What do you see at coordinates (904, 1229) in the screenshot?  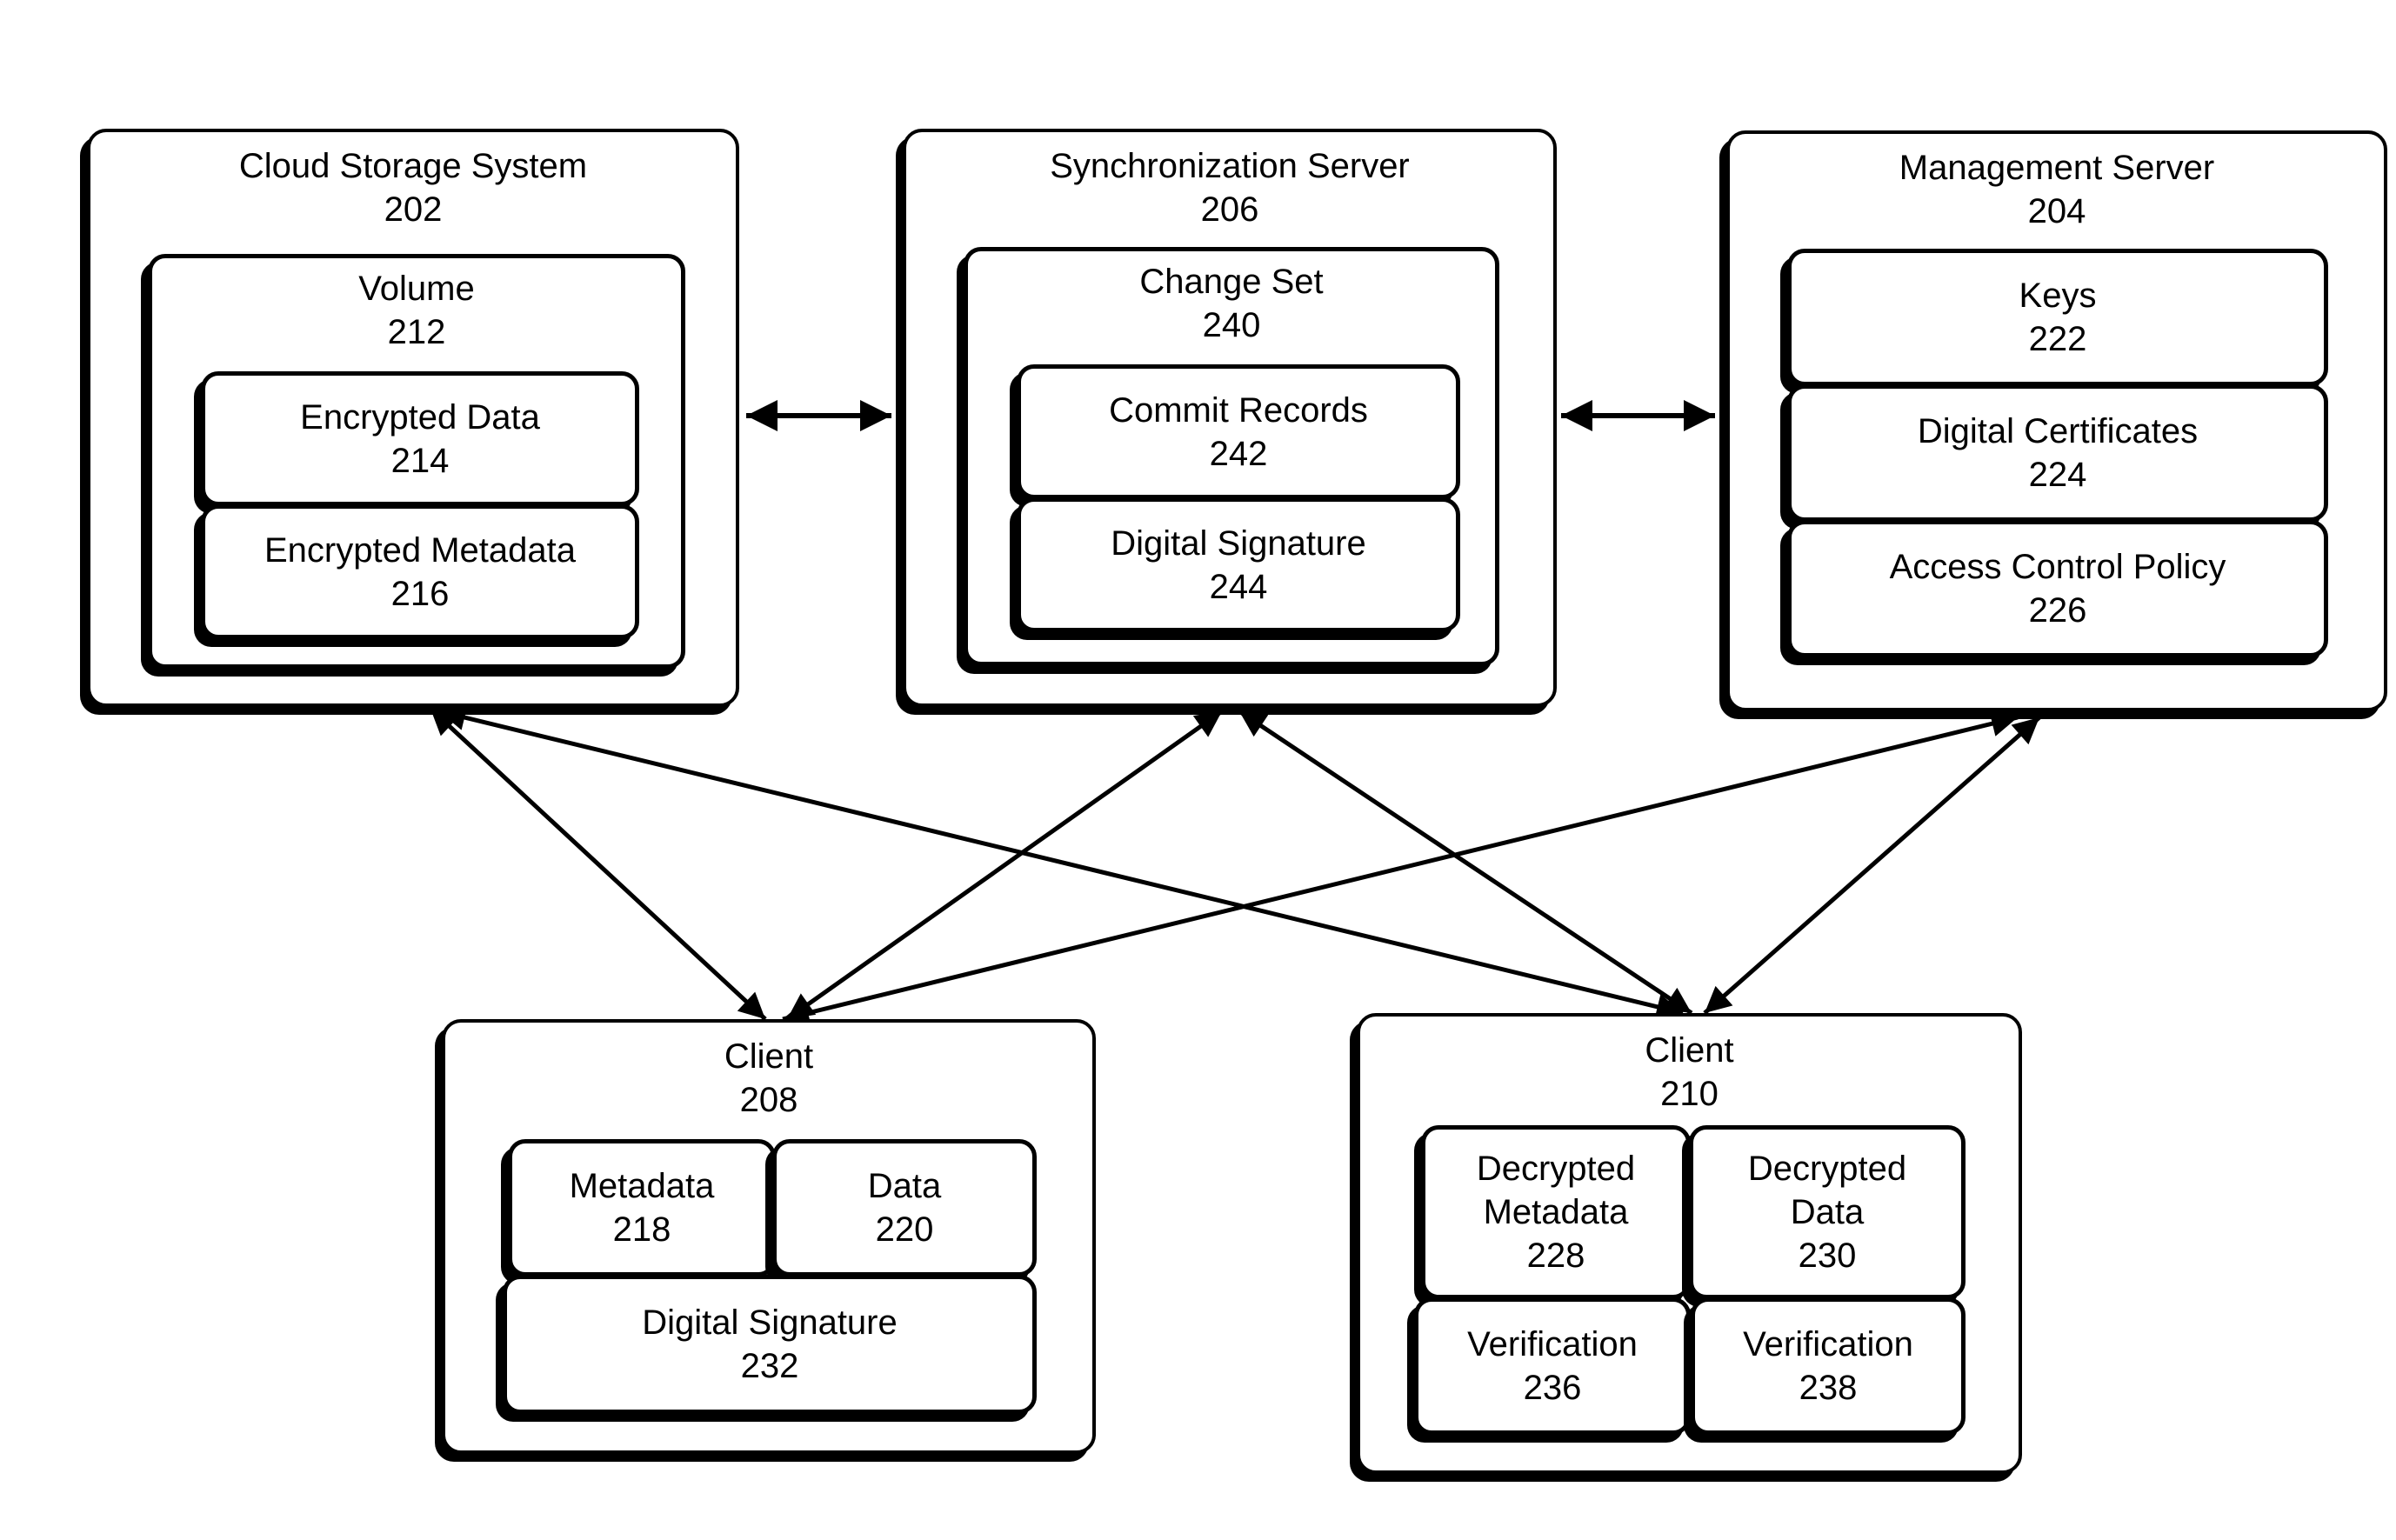 I see `data-220-ref: 220` at bounding box center [904, 1229].